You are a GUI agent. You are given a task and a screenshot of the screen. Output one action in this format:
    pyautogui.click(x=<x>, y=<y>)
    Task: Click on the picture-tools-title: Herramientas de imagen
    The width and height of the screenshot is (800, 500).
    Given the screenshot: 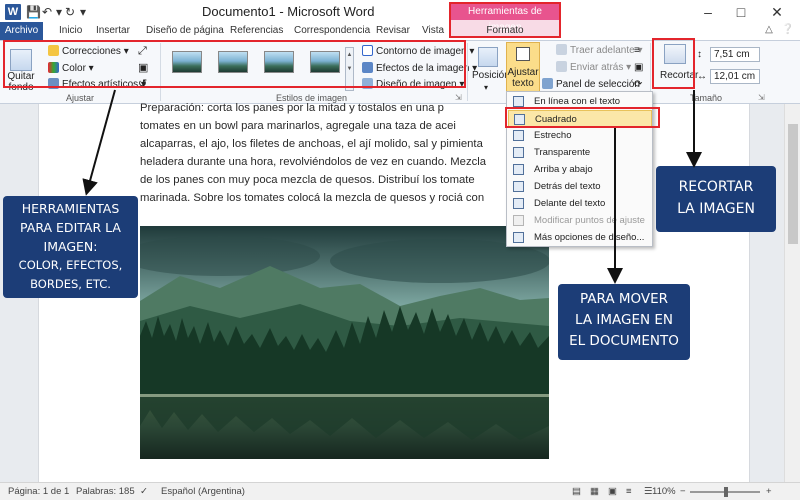 What is the action you would take?
    pyautogui.click(x=505, y=18)
    